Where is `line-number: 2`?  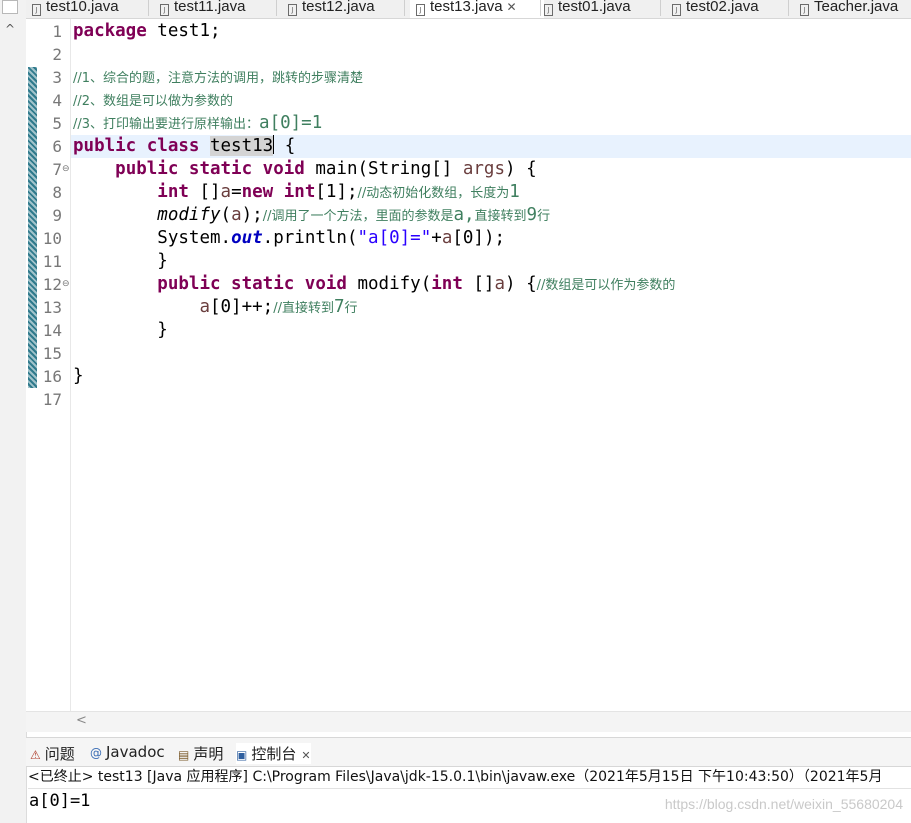
line-number: 2 is located at coordinates (57, 54).